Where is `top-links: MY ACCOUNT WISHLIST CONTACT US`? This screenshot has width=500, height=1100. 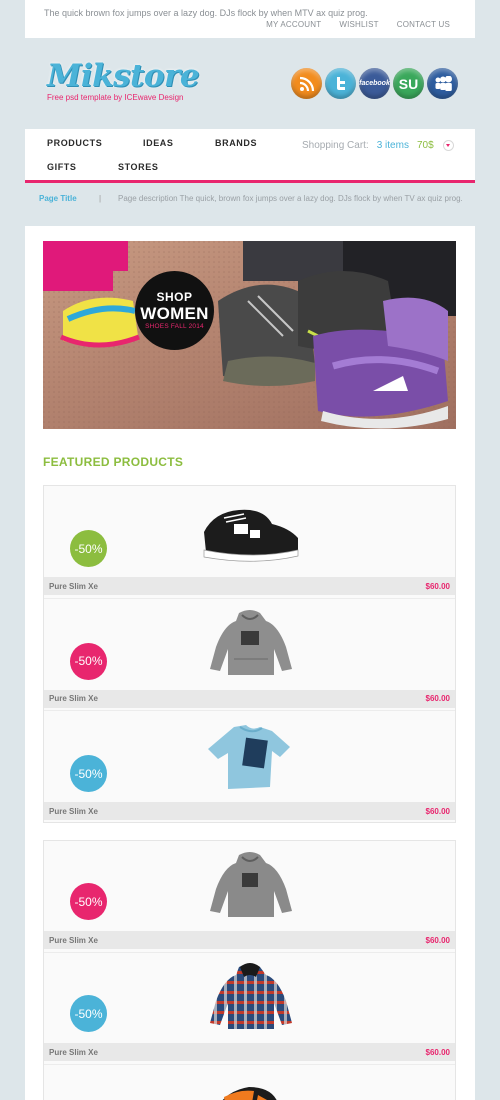
top-links: MY ACCOUNT WISHLIST CONTACT US is located at coordinates (358, 24).